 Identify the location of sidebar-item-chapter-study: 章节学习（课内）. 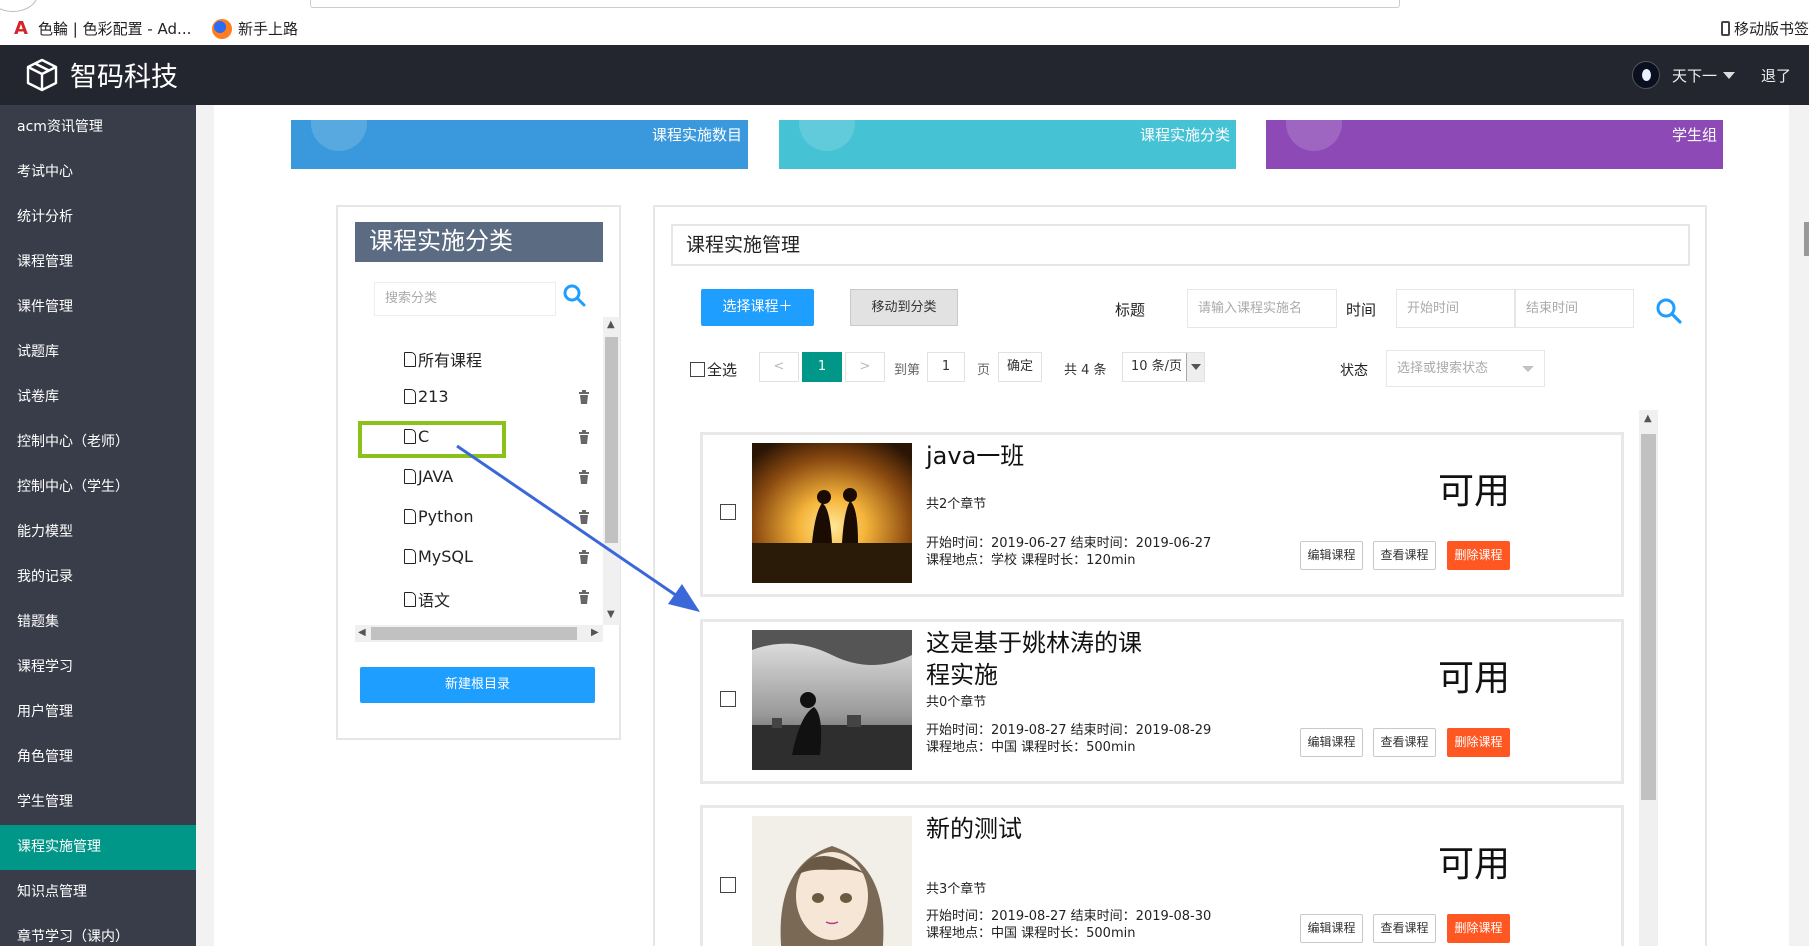
(98, 930).